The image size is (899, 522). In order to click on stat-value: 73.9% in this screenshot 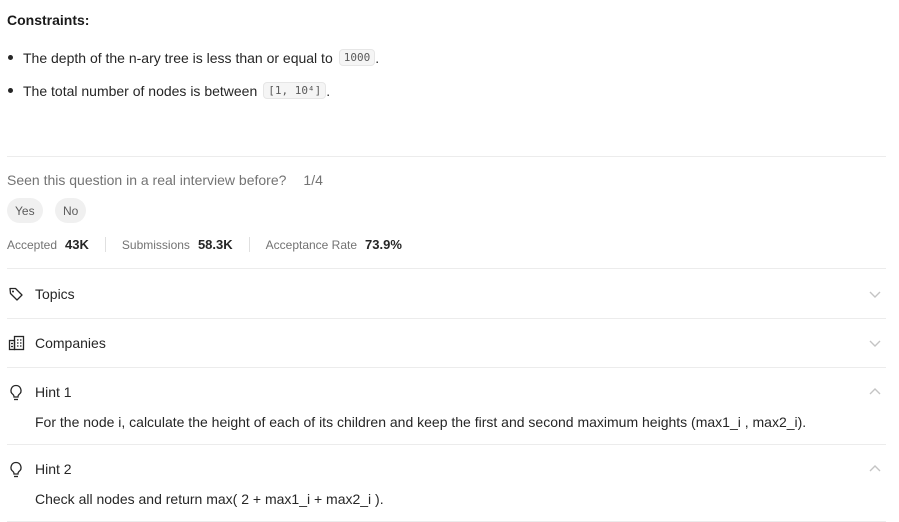, I will do `click(383, 244)`.